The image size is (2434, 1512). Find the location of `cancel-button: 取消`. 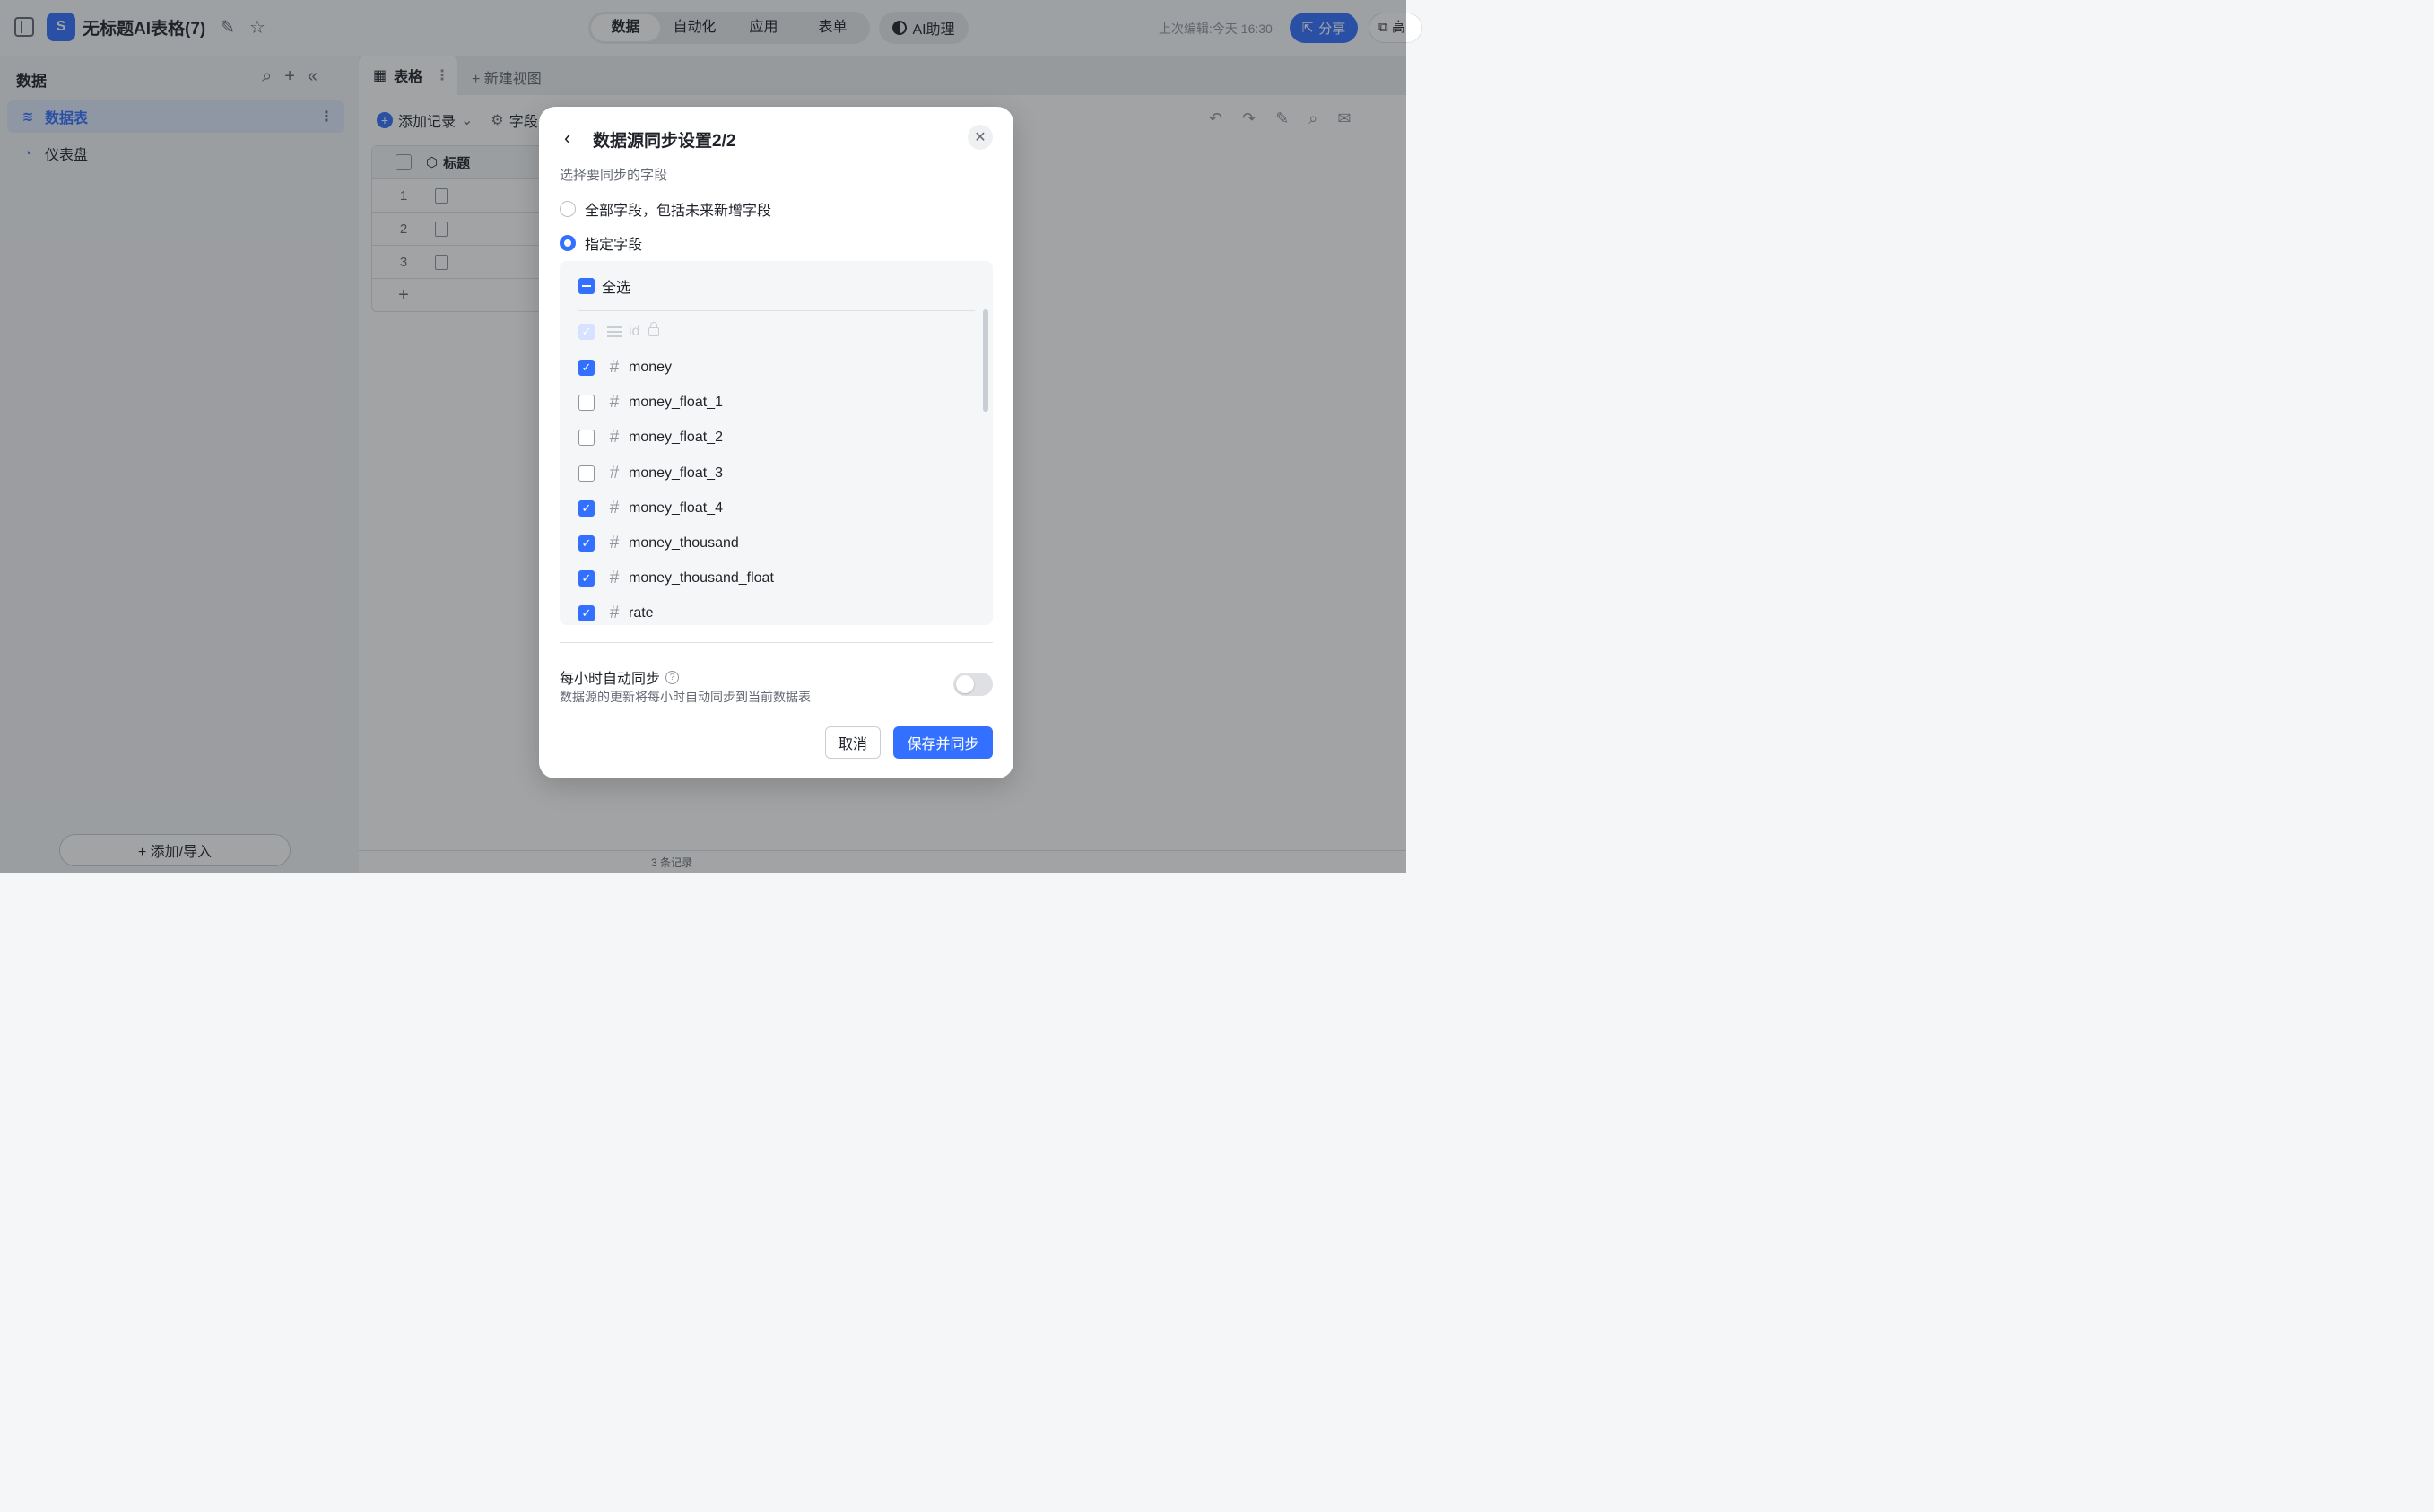

cancel-button: 取消 is located at coordinates (853, 742).